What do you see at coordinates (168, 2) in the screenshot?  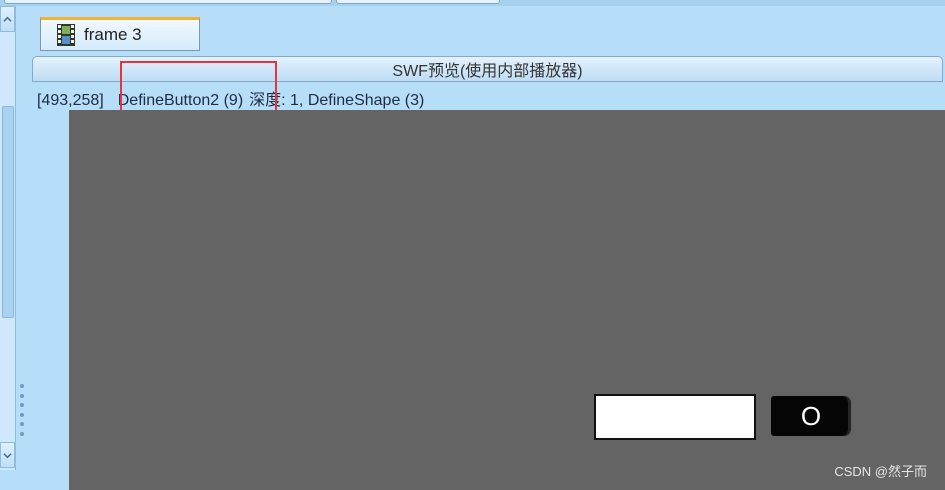 I see `top-tab-left` at bounding box center [168, 2].